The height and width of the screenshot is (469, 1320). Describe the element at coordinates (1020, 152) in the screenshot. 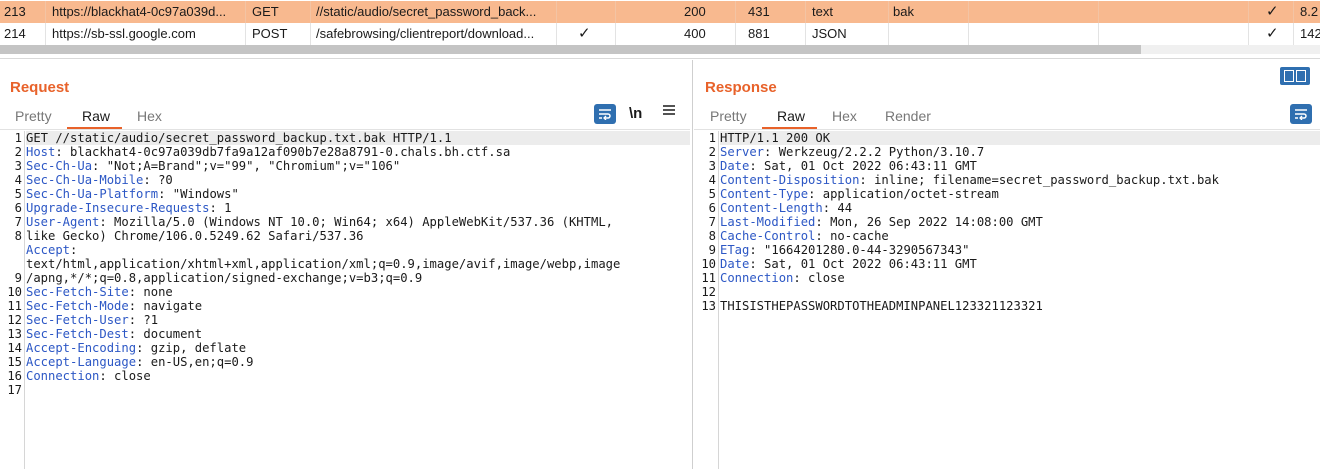

I see `code-line: Server: Werkzeug/2.2.2 Python/3.10.7` at that location.